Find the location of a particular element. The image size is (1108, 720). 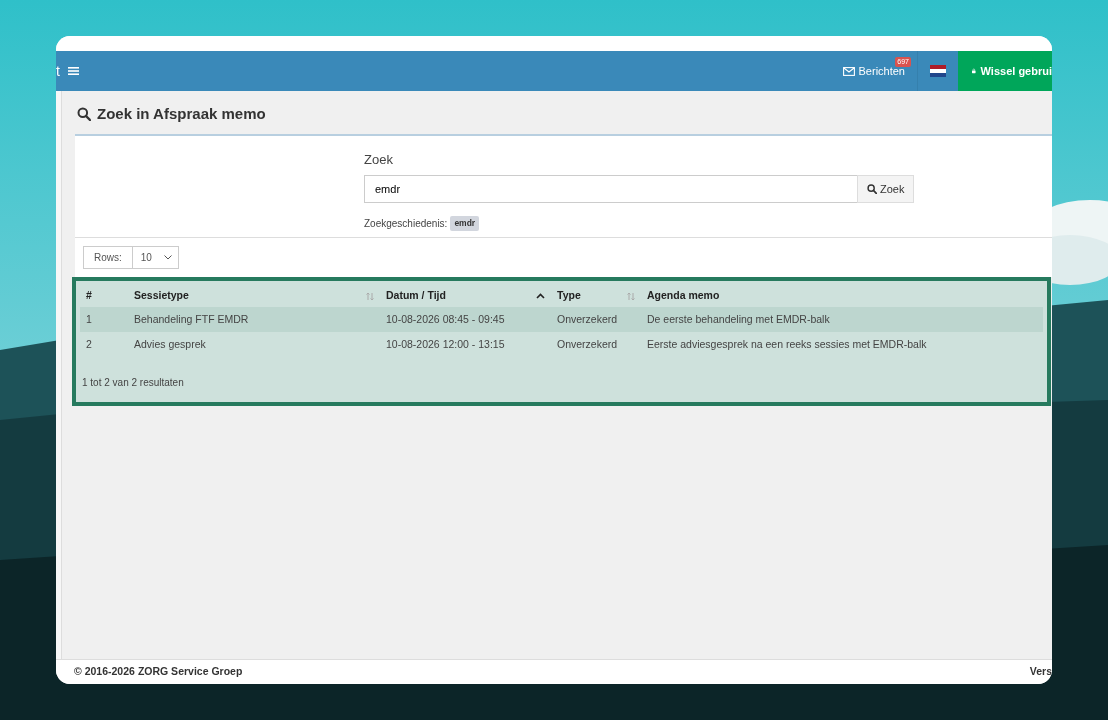

page-title: Zoek in Afspraak memo is located at coordinates (181, 114).